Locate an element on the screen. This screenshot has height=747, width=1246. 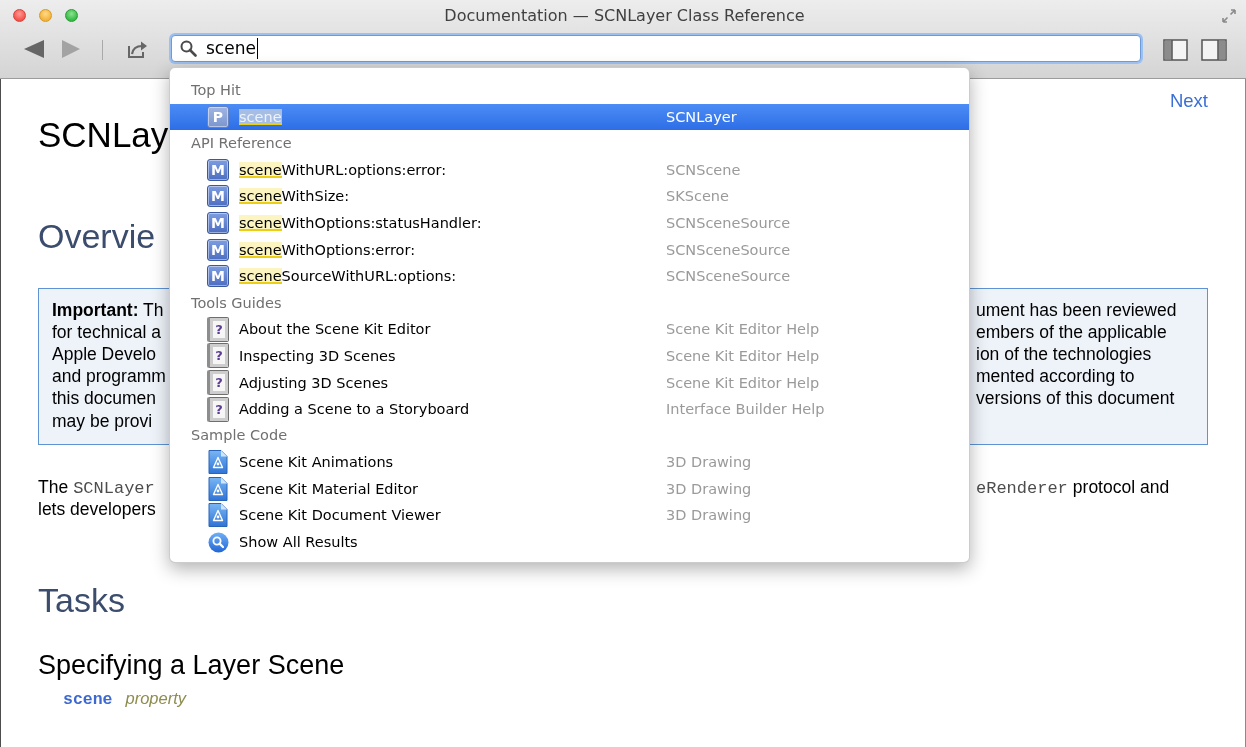
back-icon is located at coordinates (34, 48).